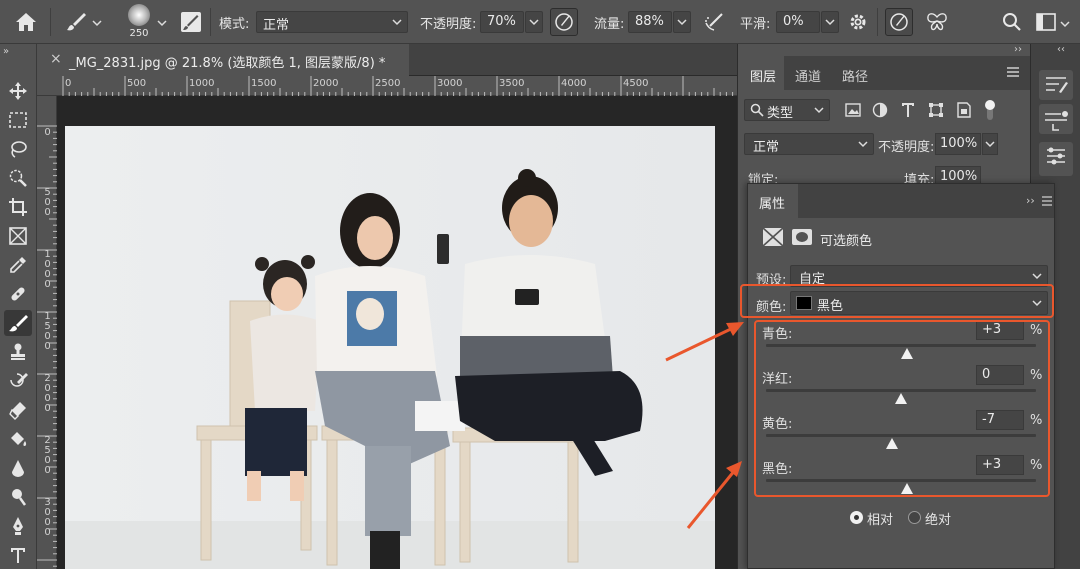  I want to click on eraser-icon, so click(17, 411).